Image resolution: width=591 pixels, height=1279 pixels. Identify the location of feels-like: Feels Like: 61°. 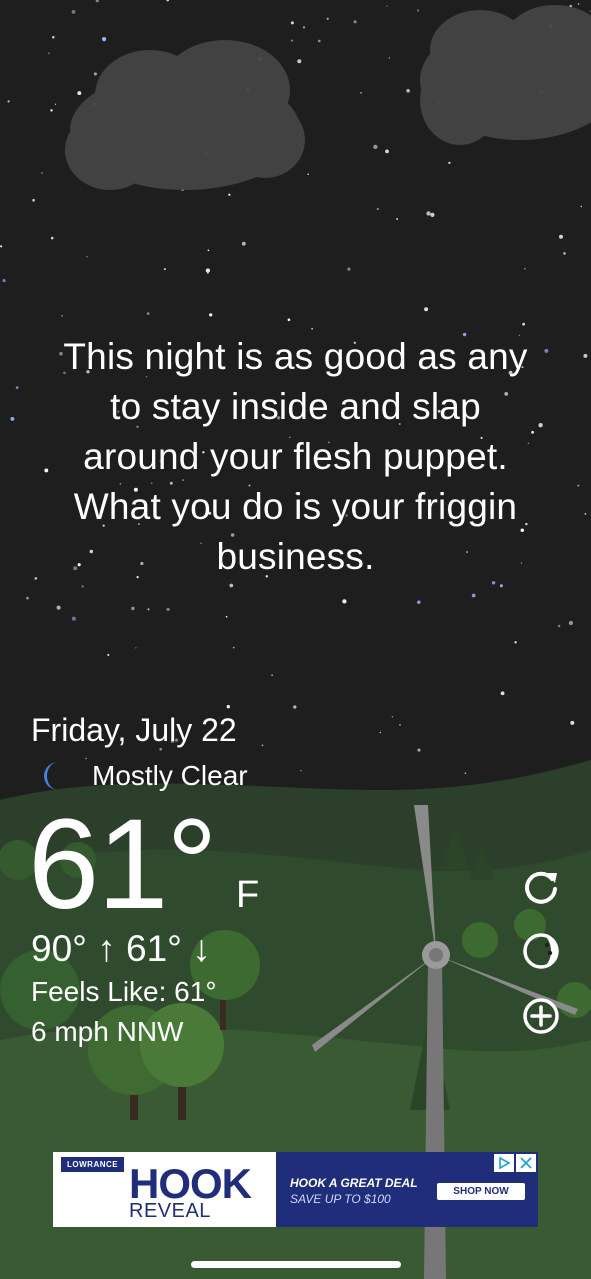
(124, 991).